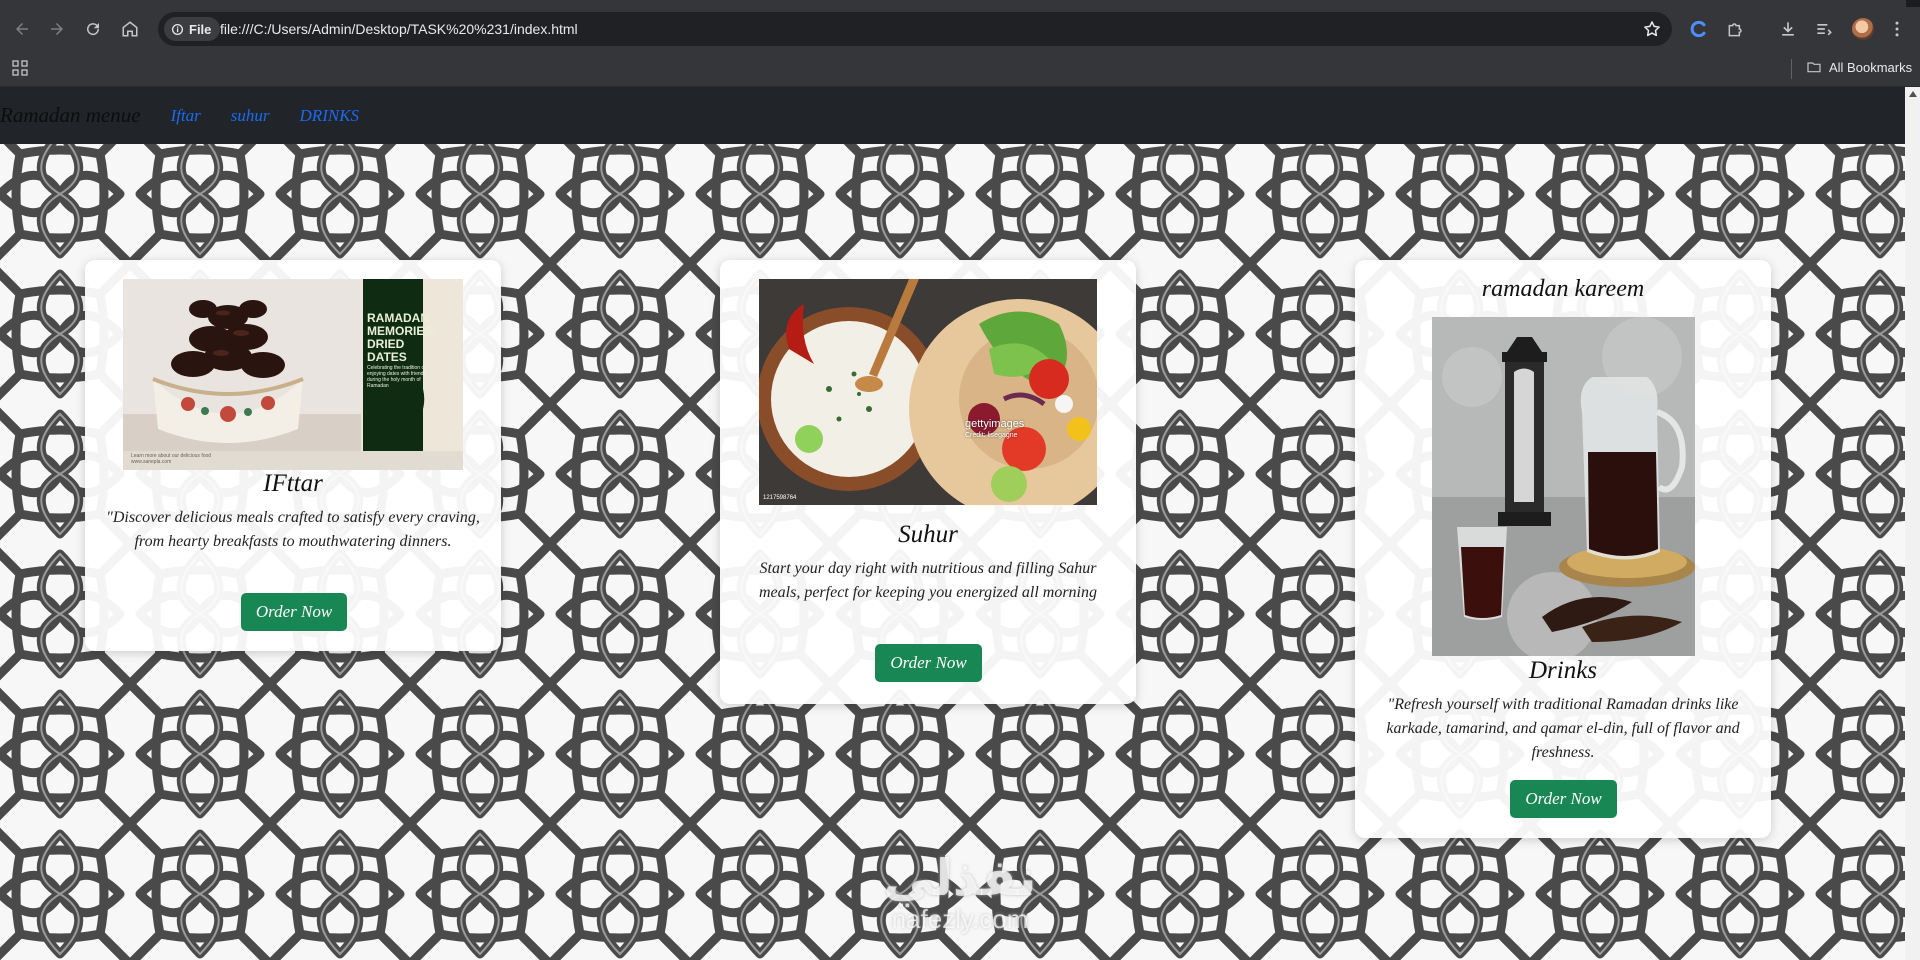  I want to click on card-title-iftar: IFttar, so click(293, 483).